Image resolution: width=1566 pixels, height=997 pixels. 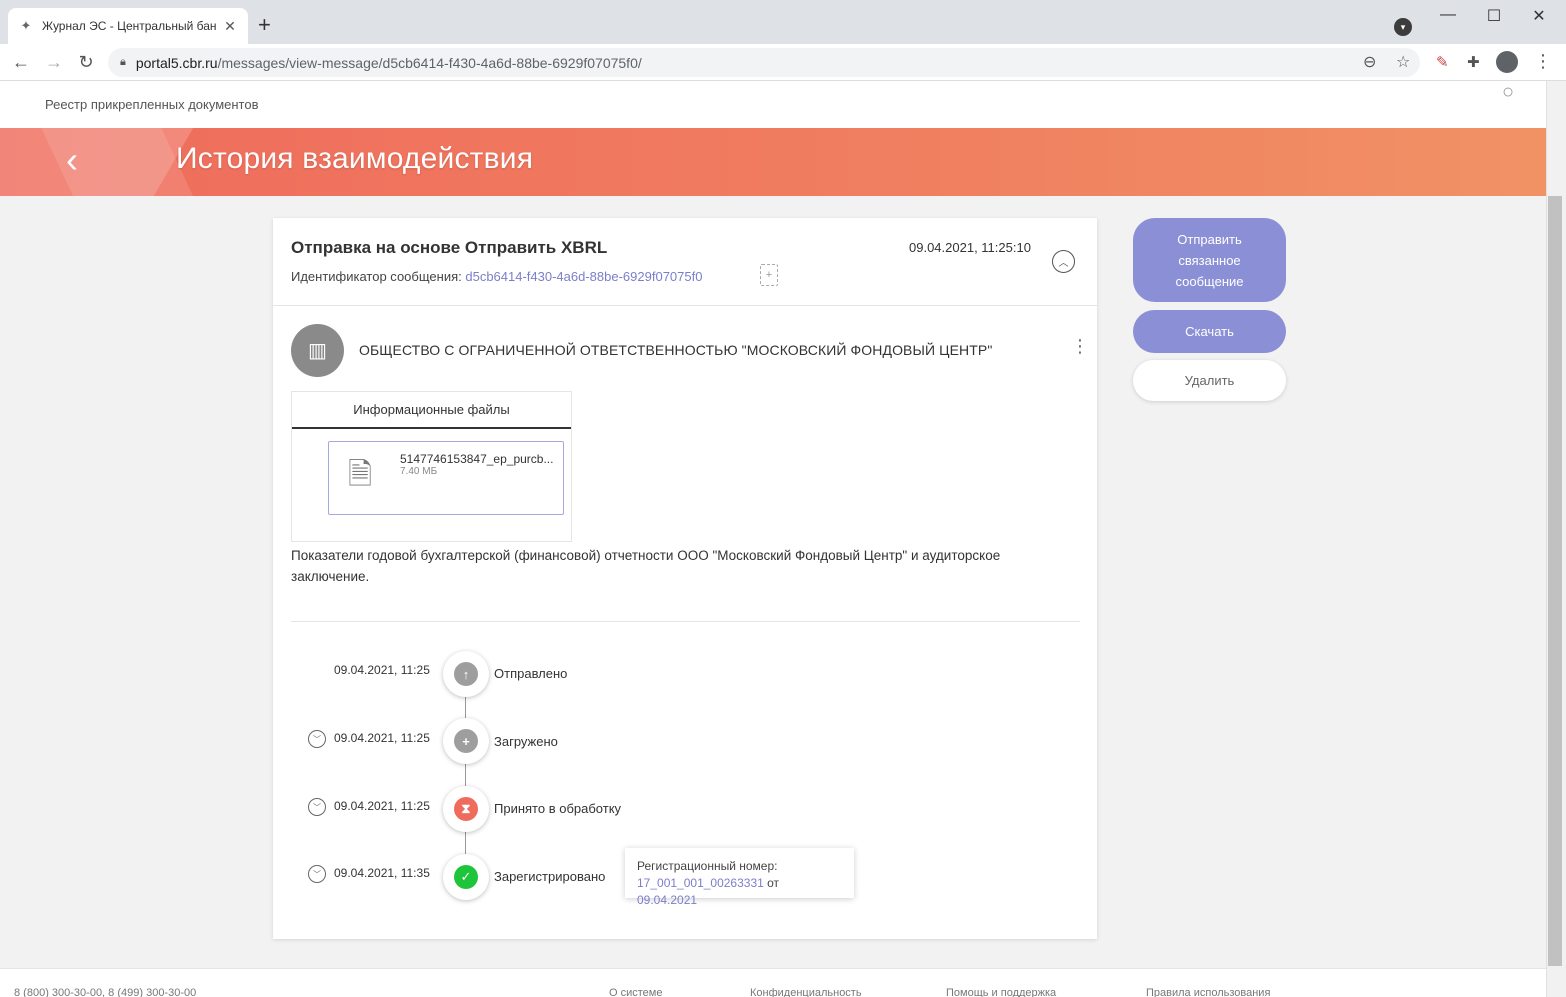 I want to click on timeline-date: 09.04.2021, 11:35, so click(x=382, y=873).